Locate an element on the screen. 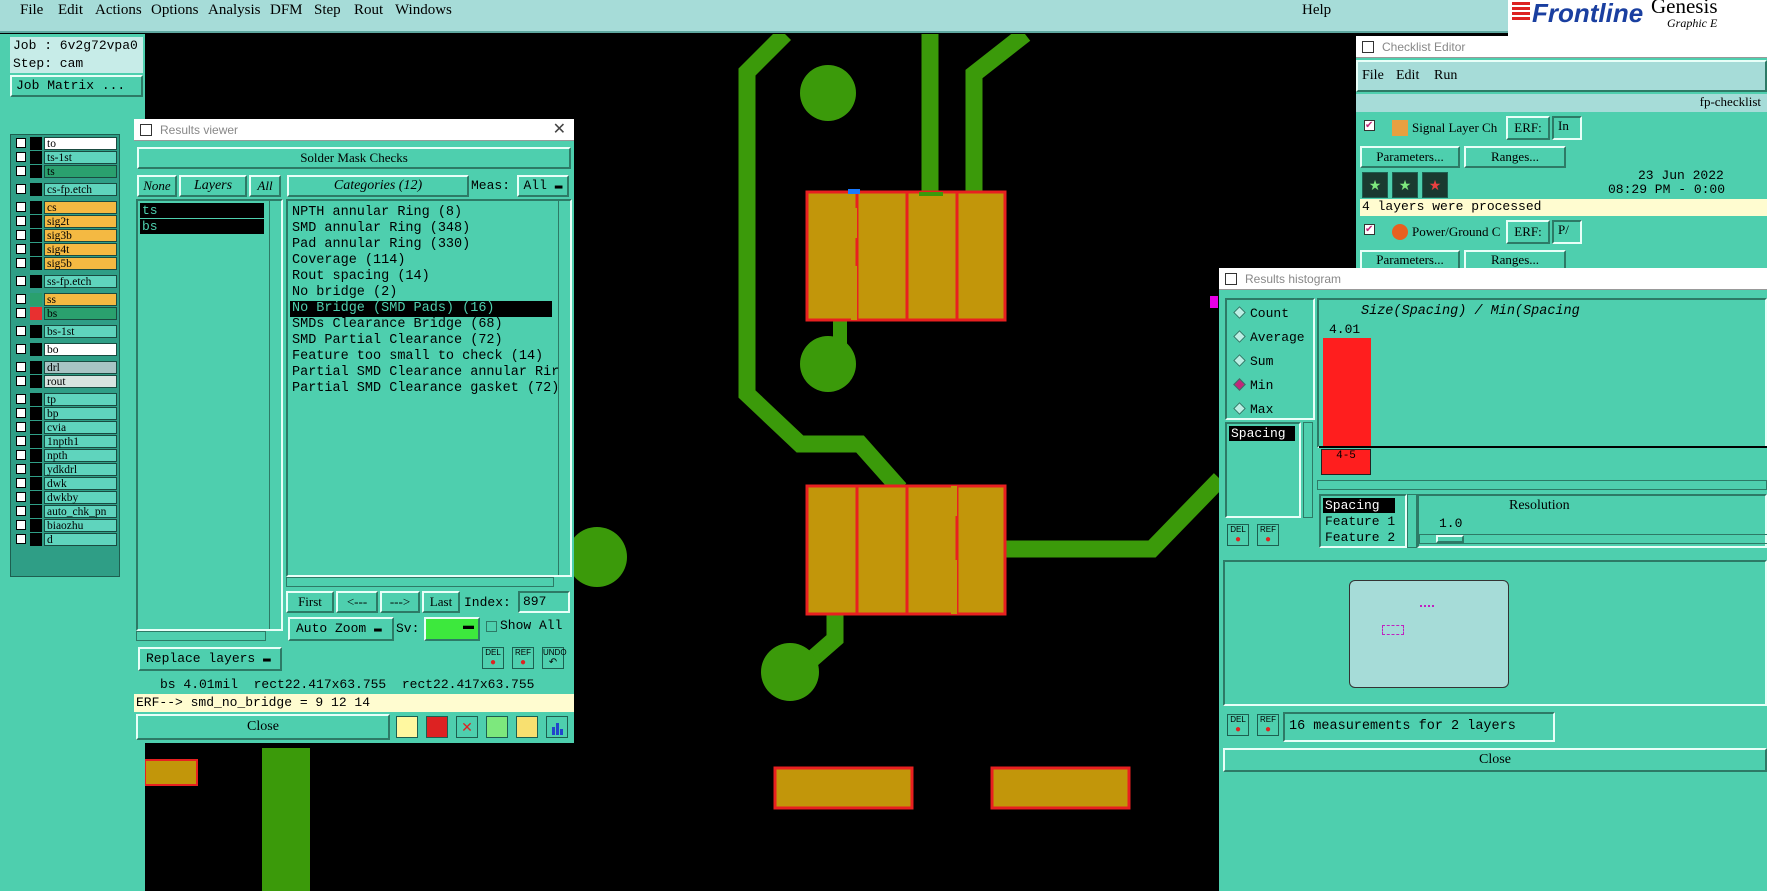 The width and height of the screenshot is (1767, 891). compare-tool-icon is located at coordinates (497, 727).